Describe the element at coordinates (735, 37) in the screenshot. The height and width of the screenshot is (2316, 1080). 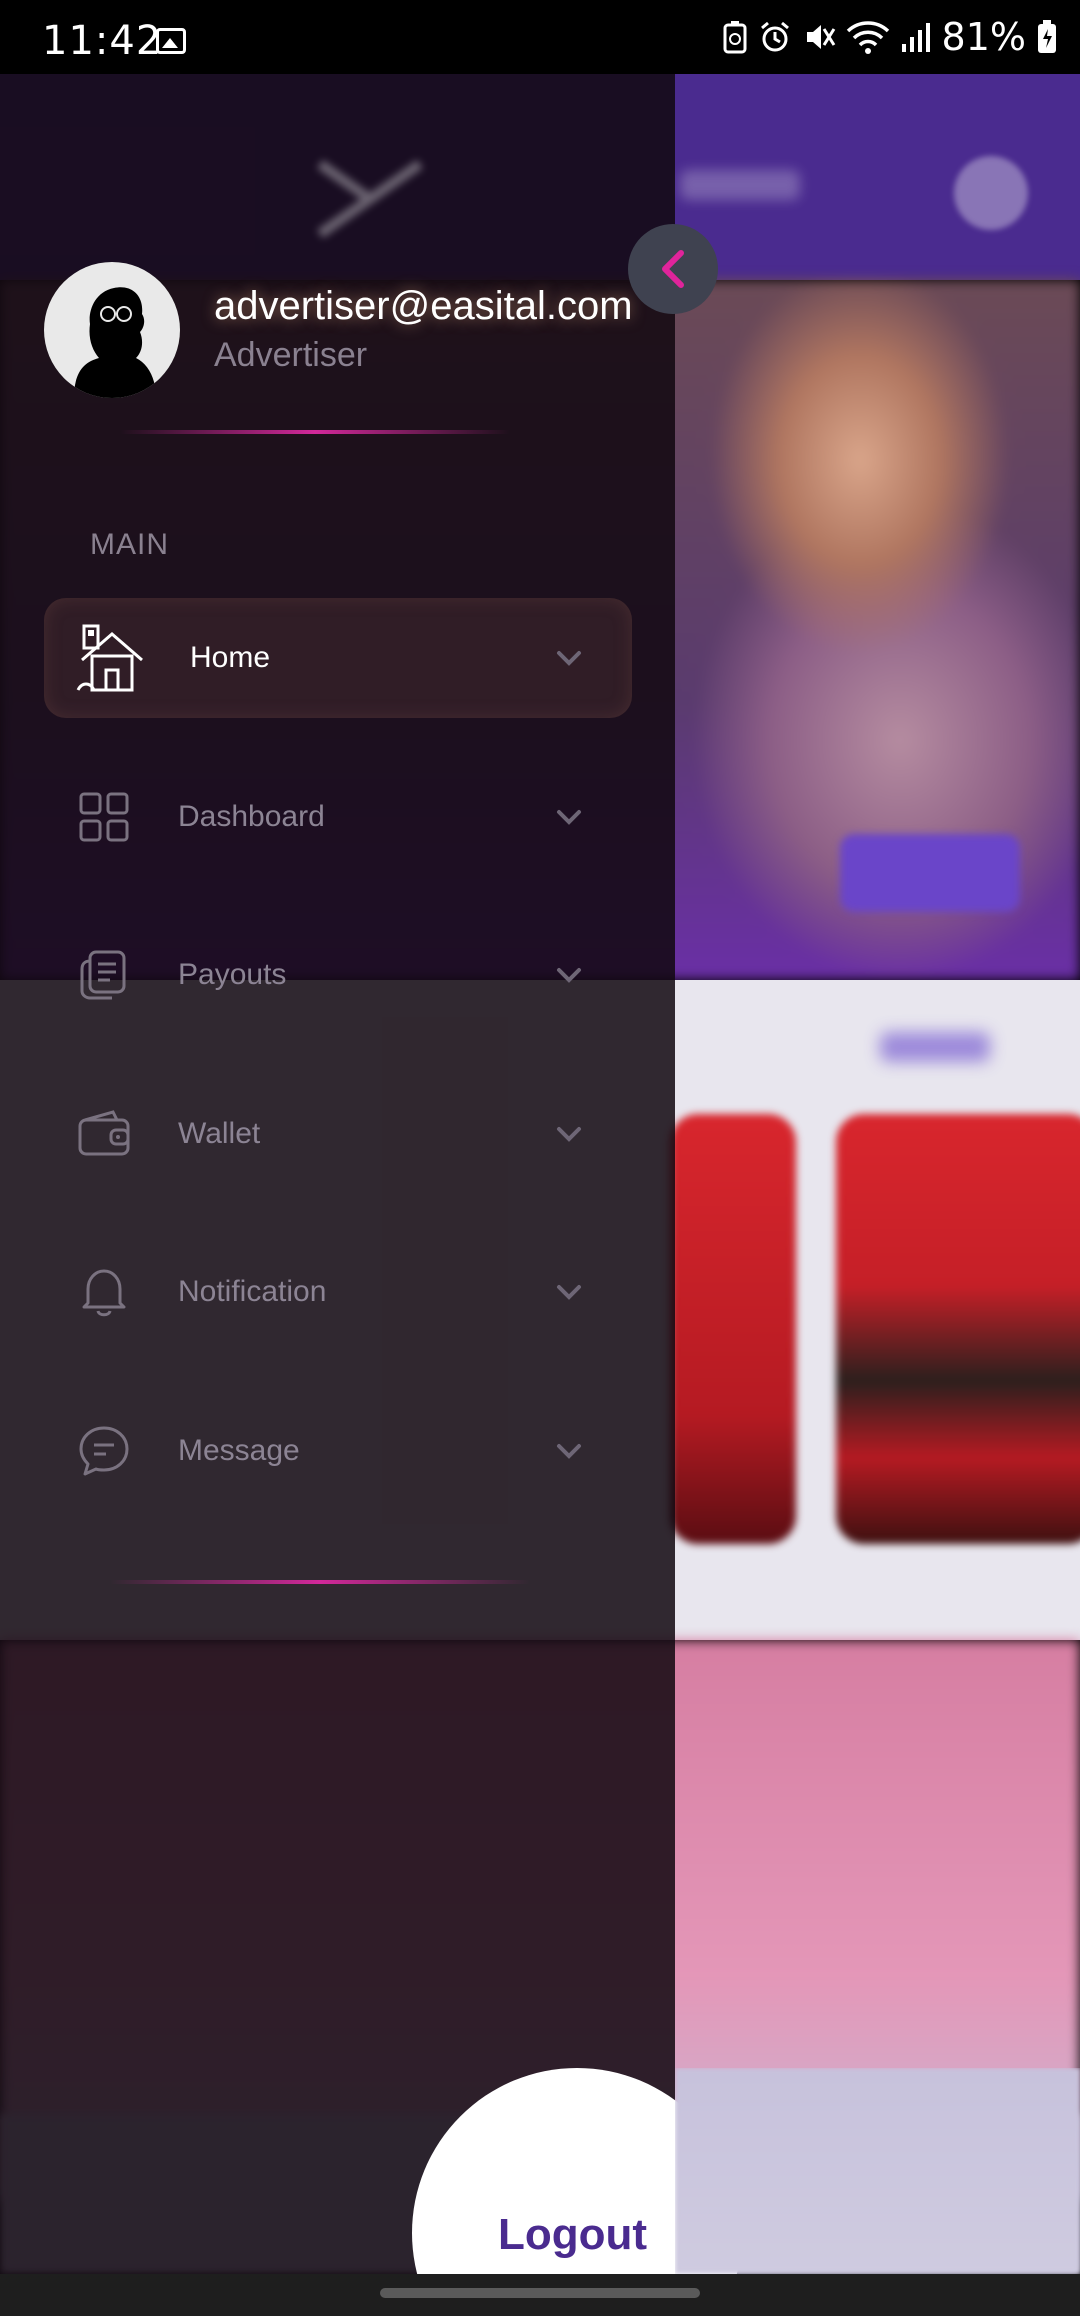
I see `battery-saver-icon` at that location.